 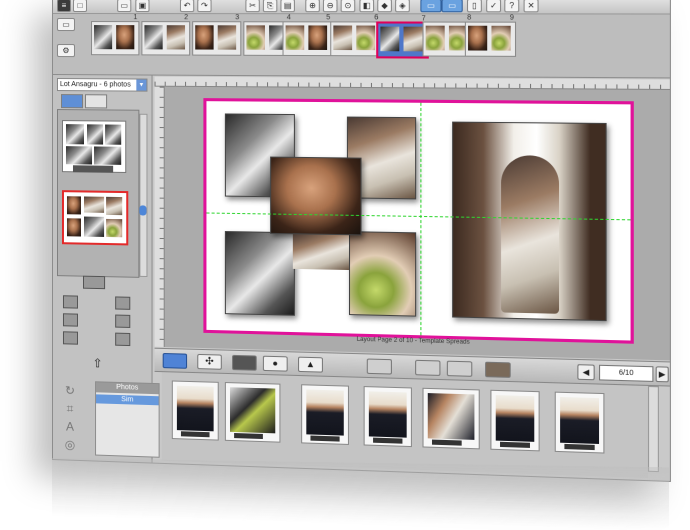 What do you see at coordinates (70, 444) in the screenshot?
I see `shape-icon: ◎` at bounding box center [70, 444].